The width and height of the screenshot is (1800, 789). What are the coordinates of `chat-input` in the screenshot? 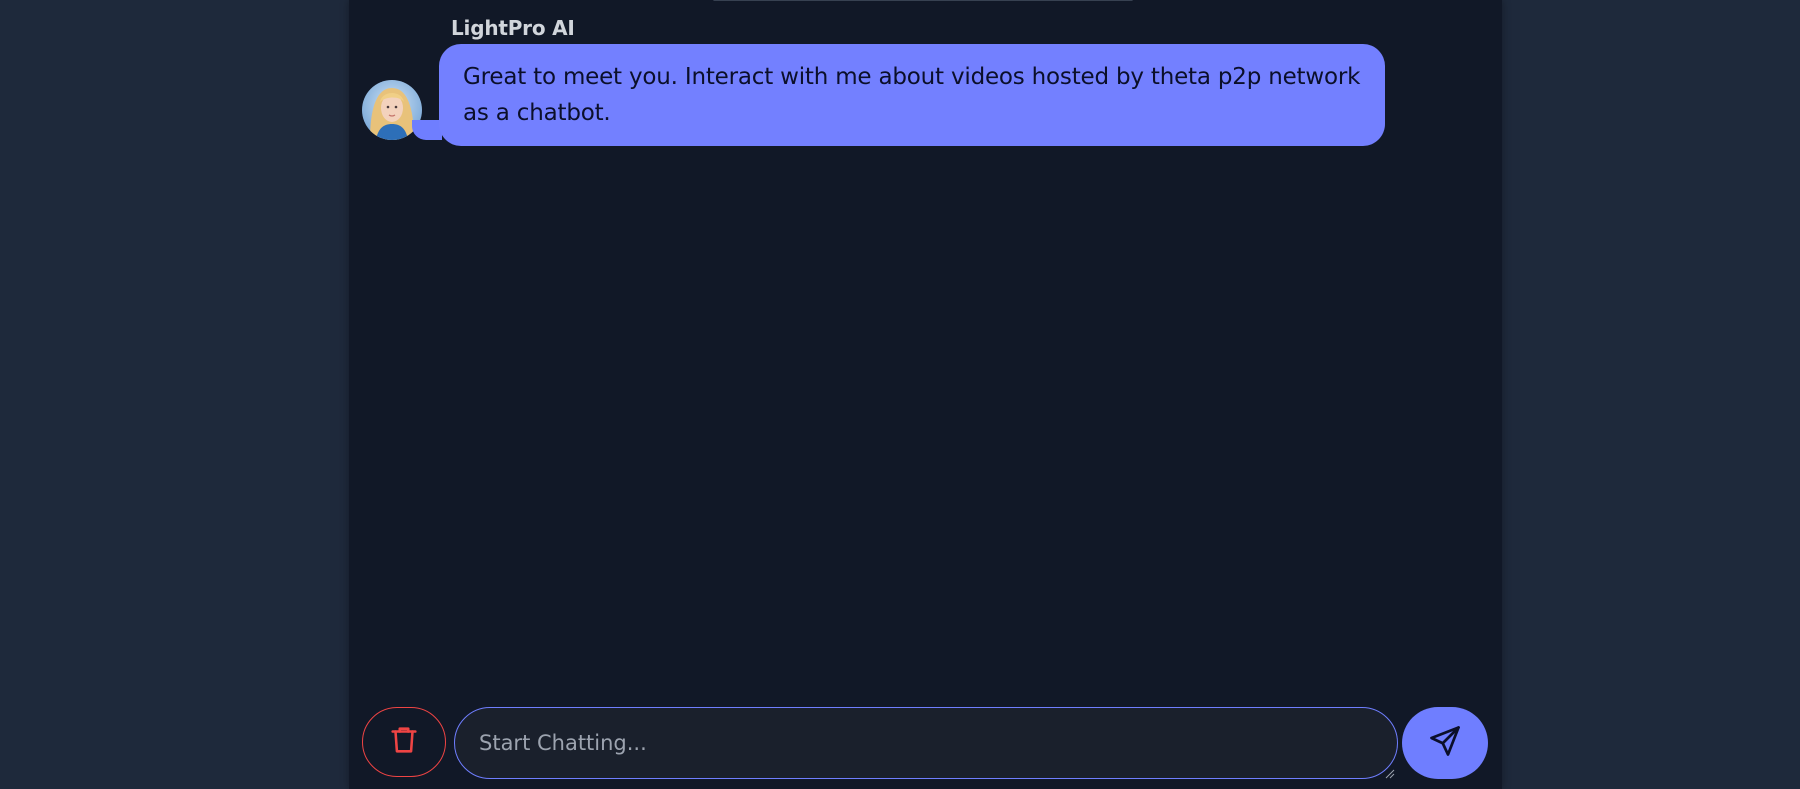 It's located at (919, 743).